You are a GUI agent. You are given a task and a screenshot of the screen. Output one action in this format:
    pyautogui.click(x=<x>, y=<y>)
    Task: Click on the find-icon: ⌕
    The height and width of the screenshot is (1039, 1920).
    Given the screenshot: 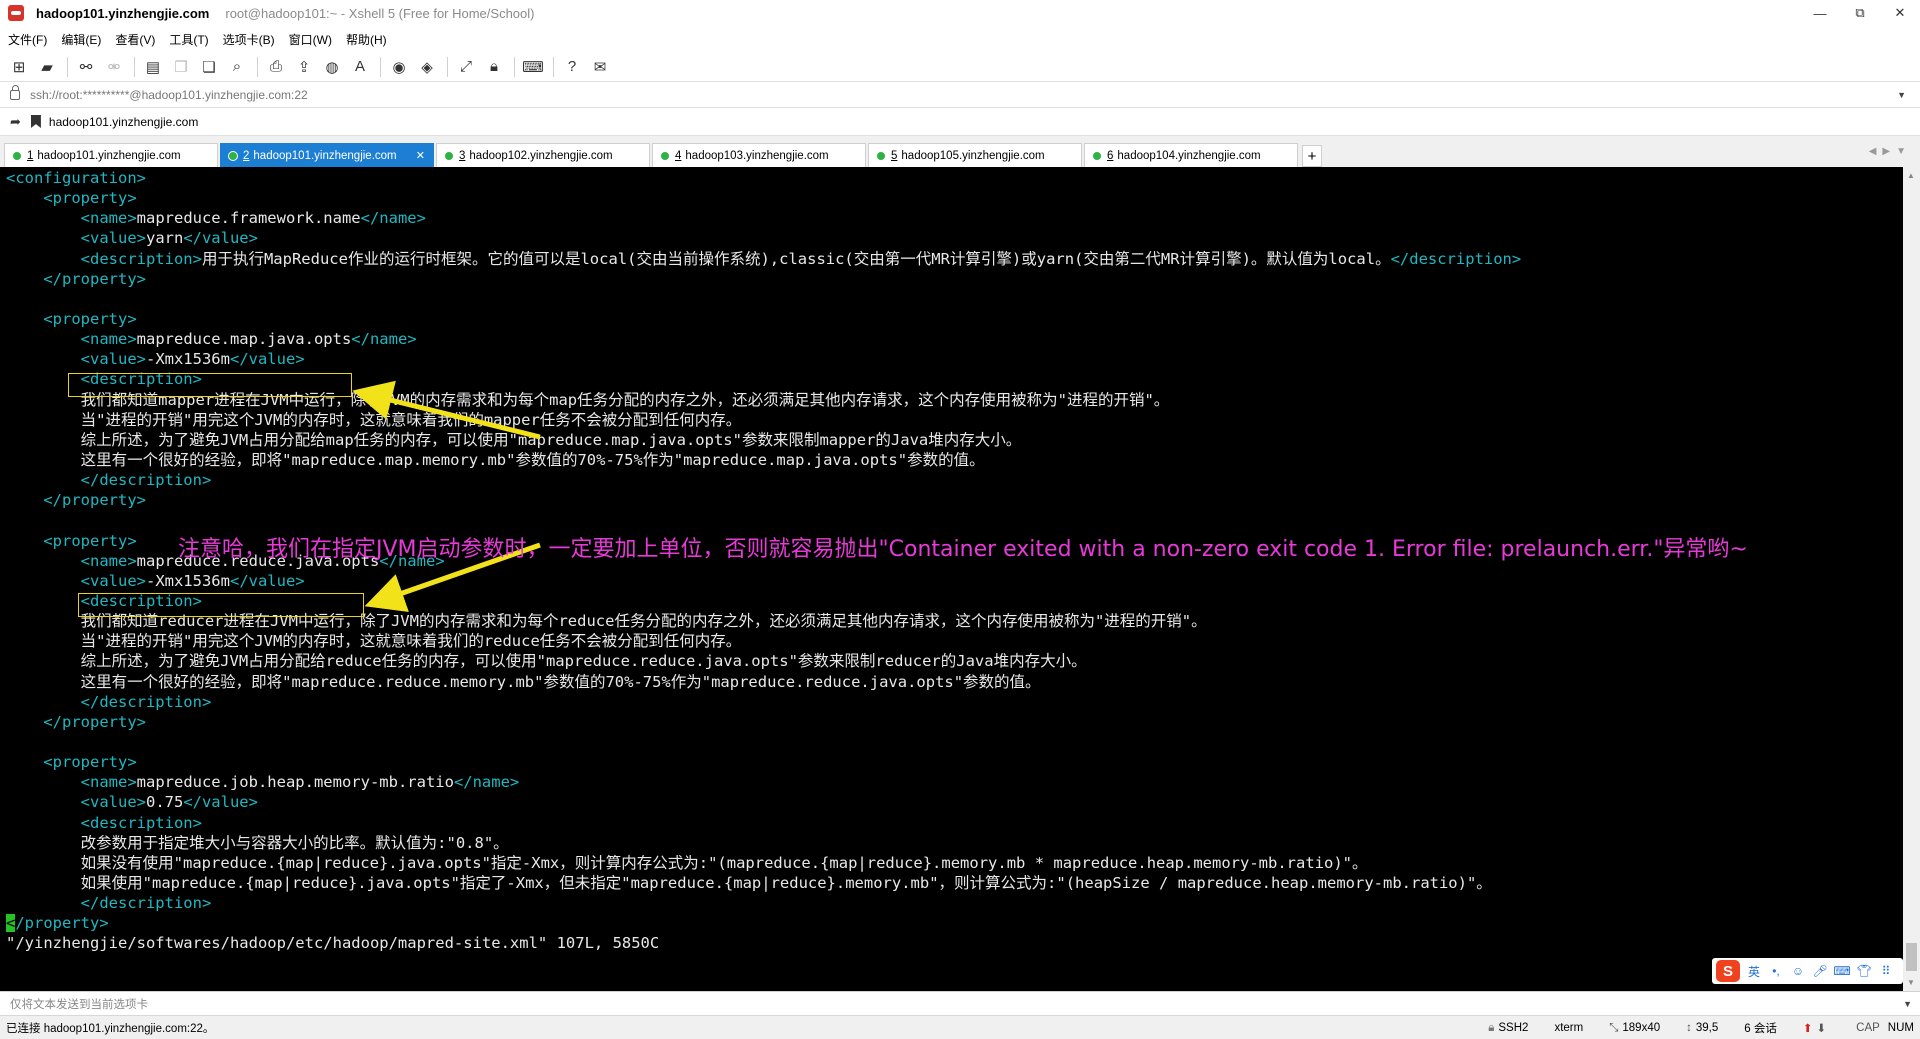 What is the action you would take?
    pyautogui.click(x=237, y=67)
    